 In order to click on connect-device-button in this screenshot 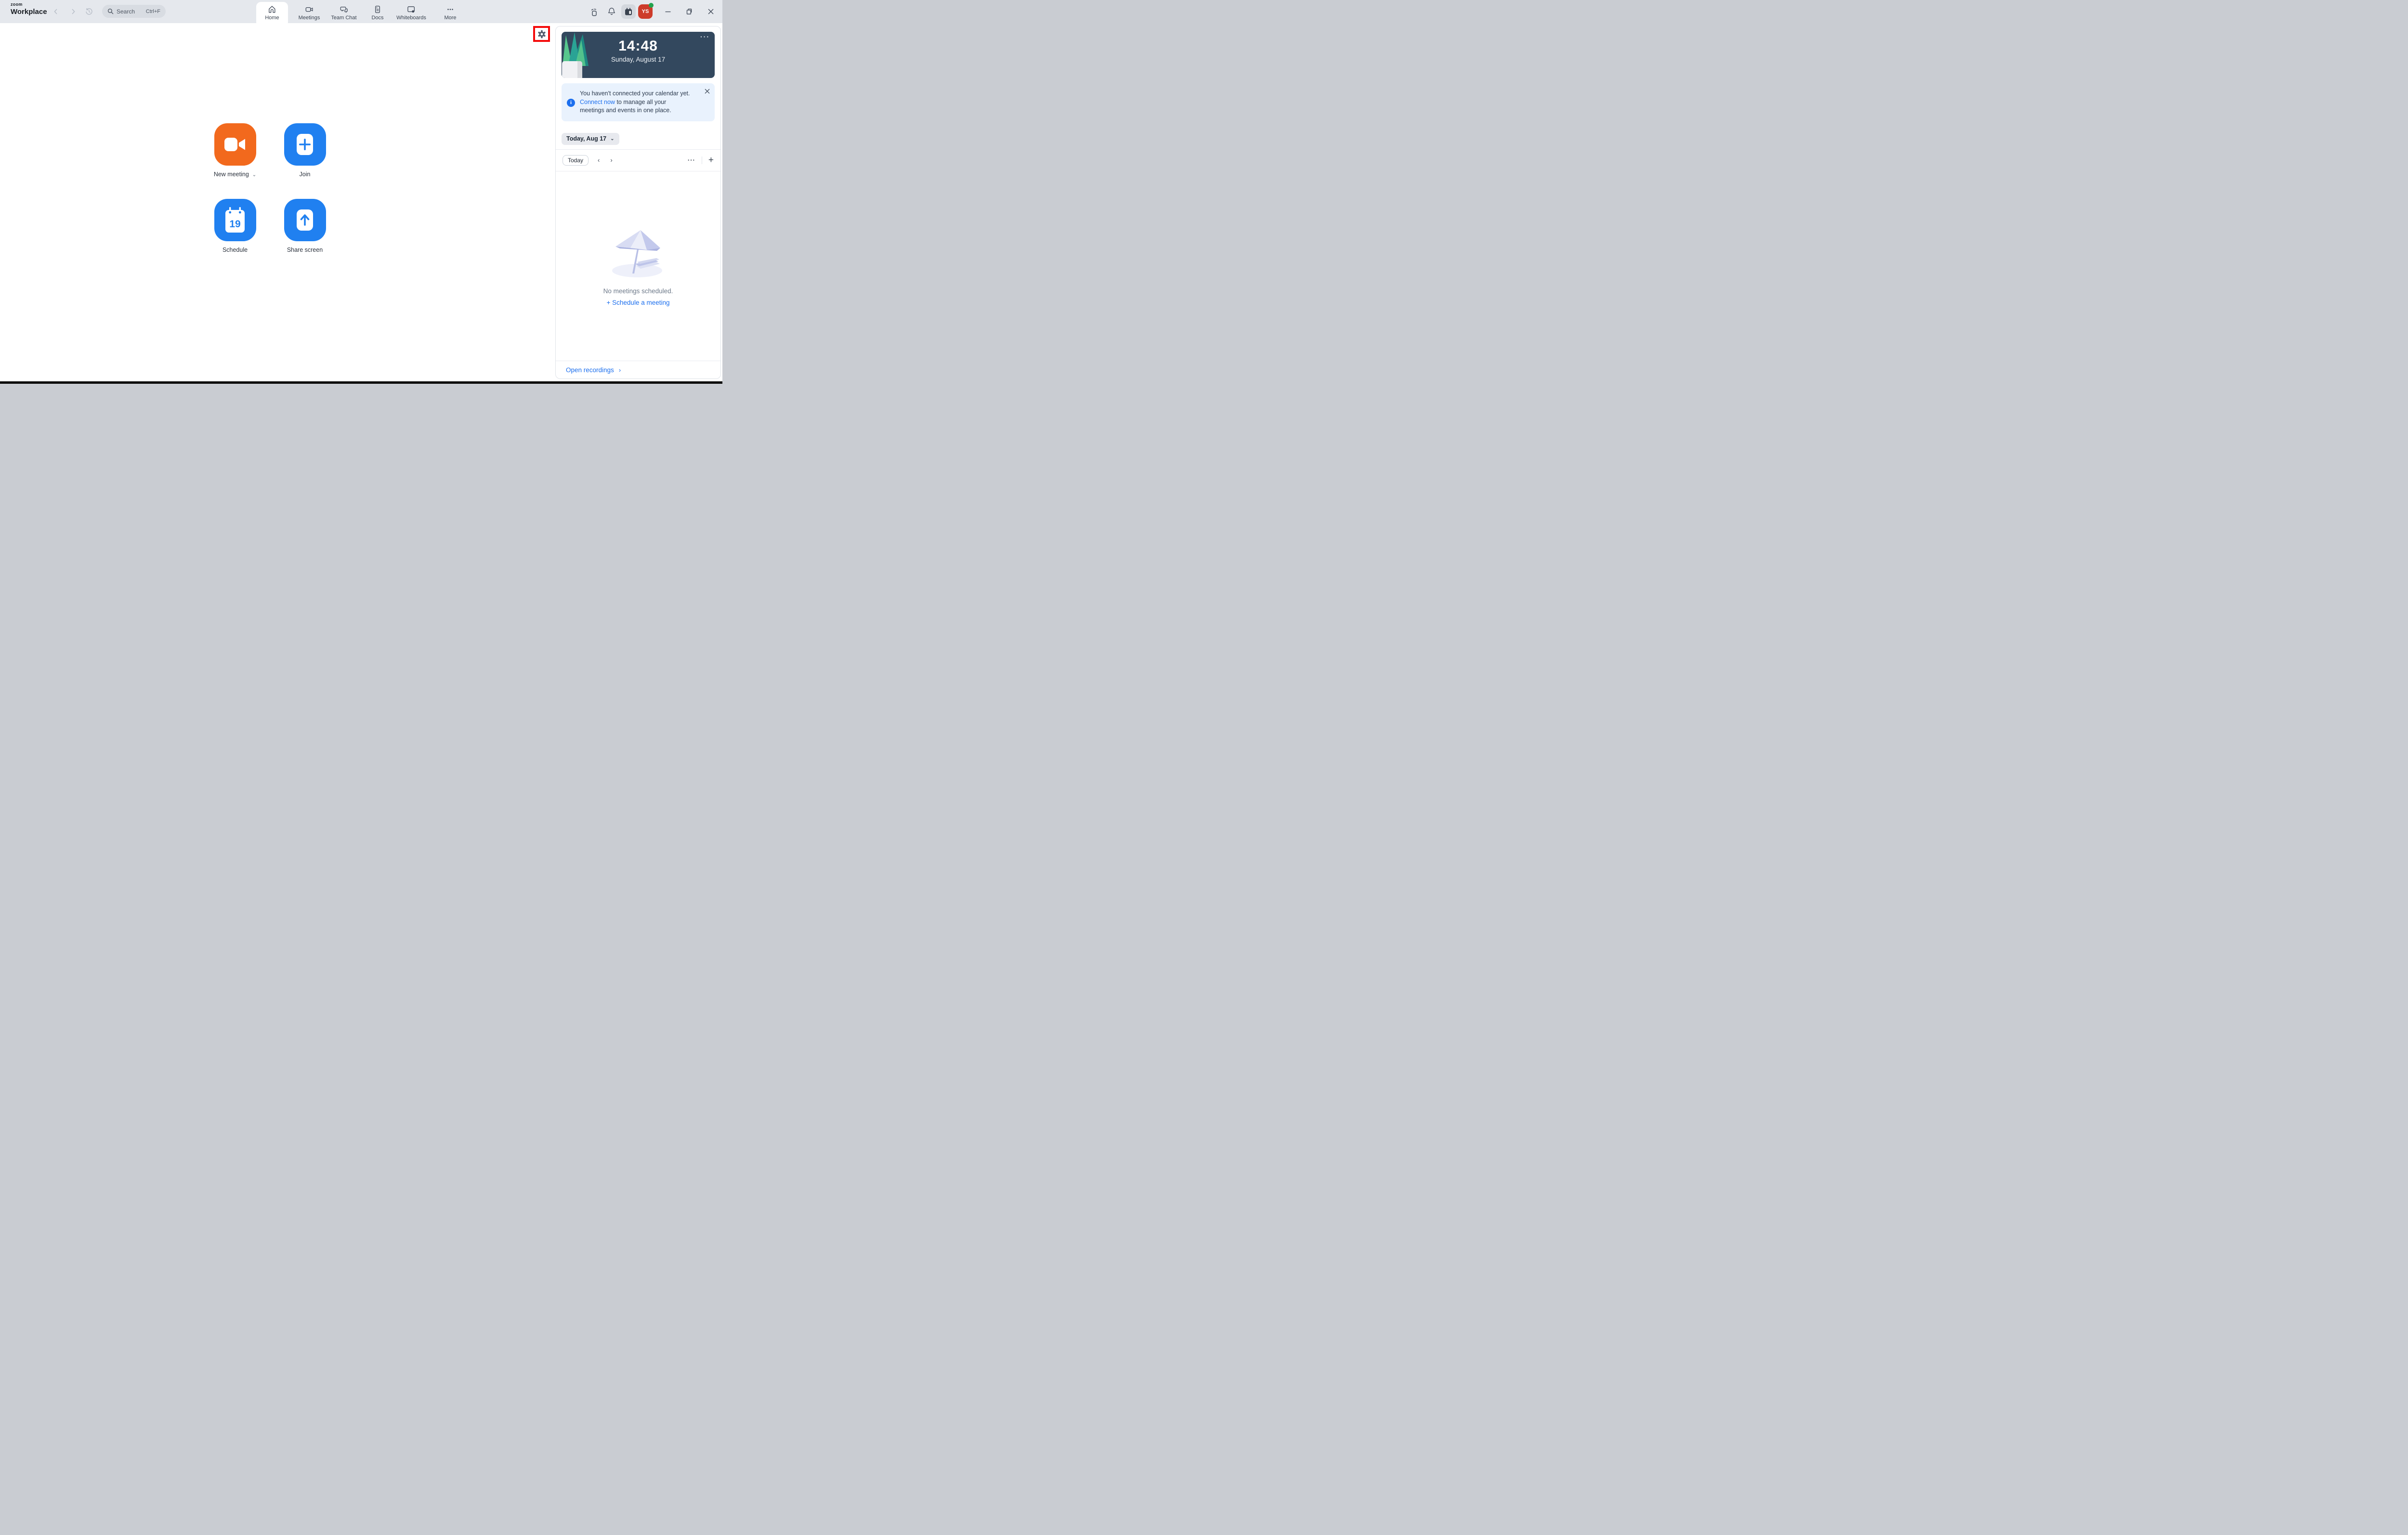, I will do `click(594, 11)`.